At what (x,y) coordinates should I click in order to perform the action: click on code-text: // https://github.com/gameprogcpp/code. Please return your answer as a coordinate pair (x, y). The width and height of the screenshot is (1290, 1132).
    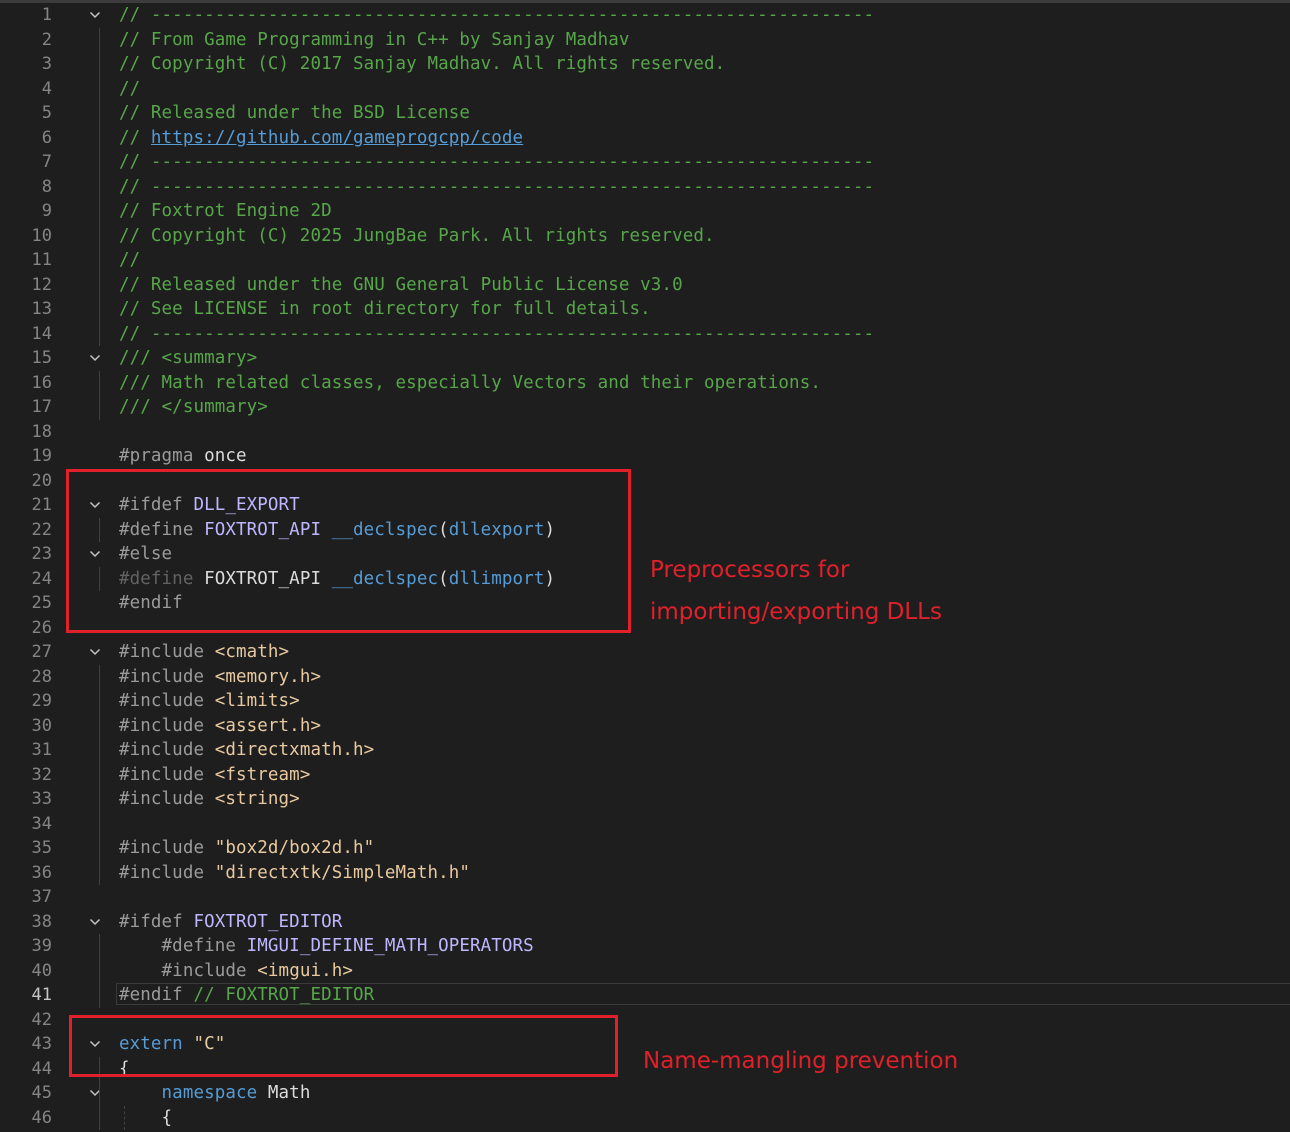
    Looking at the image, I should click on (321, 138).